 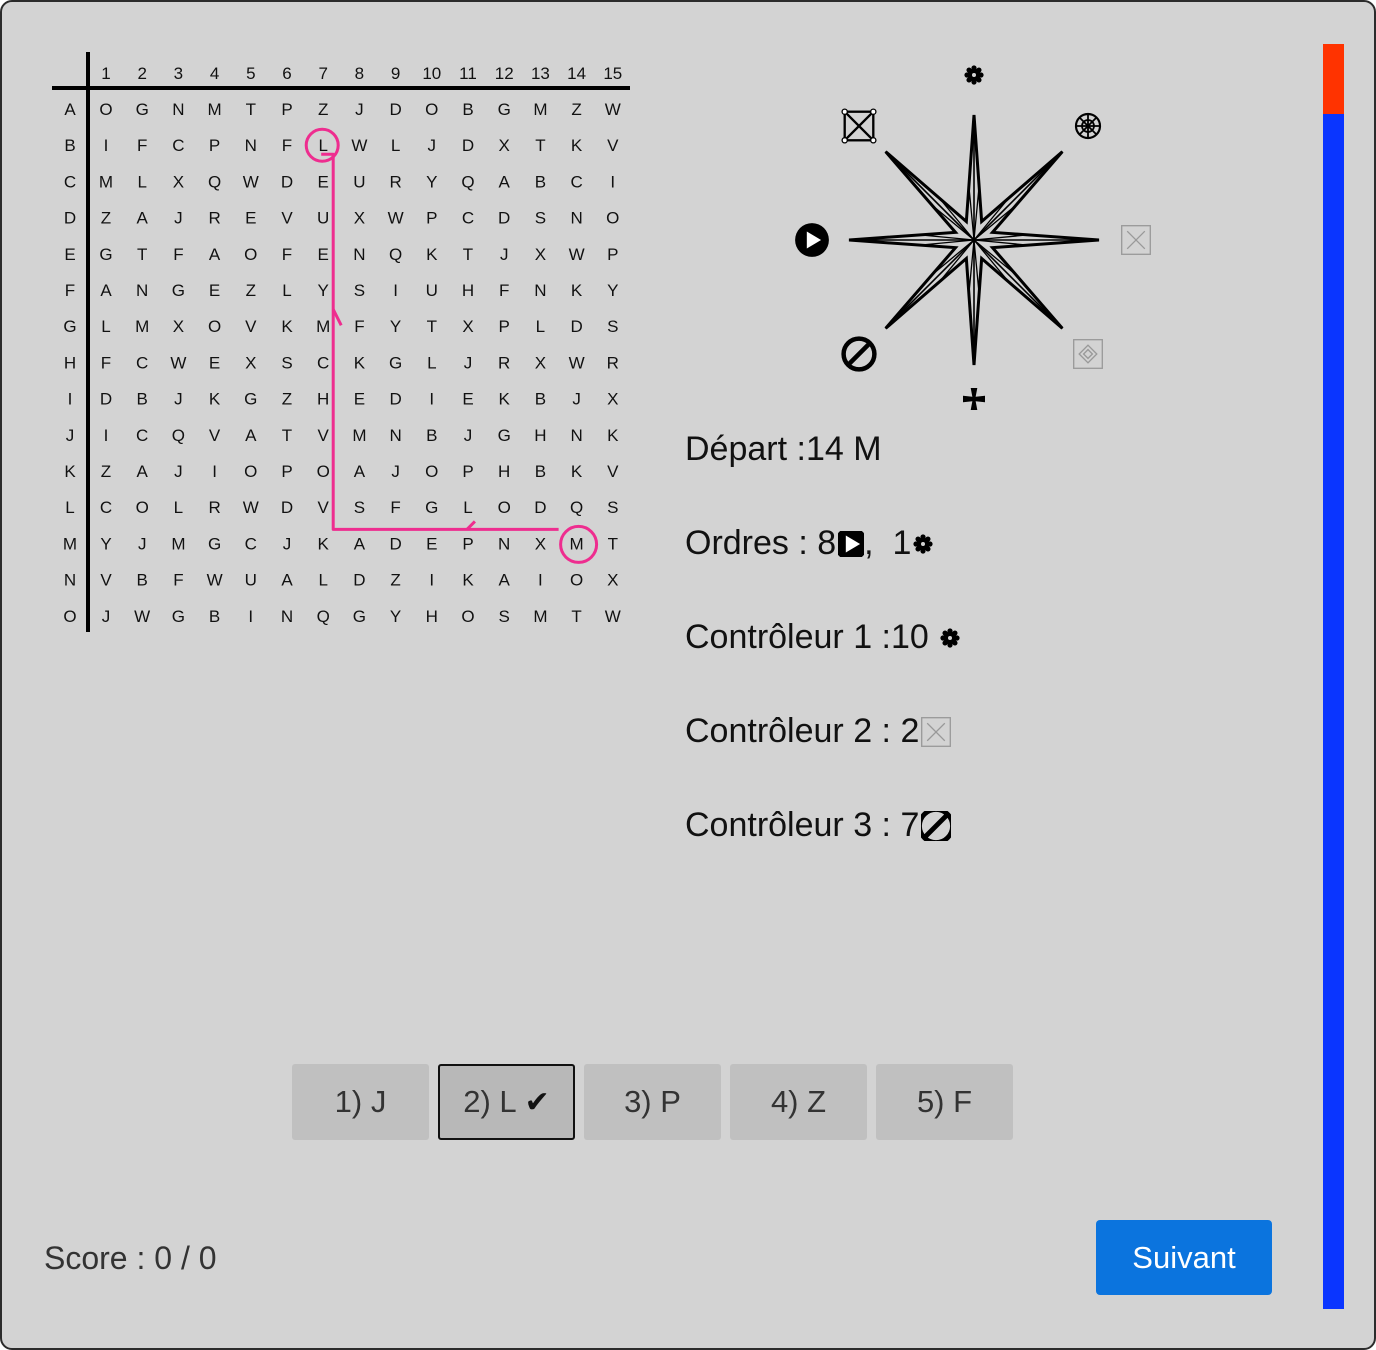 I want to click on next-button: Suivant, so click(x=1184, y=1257).